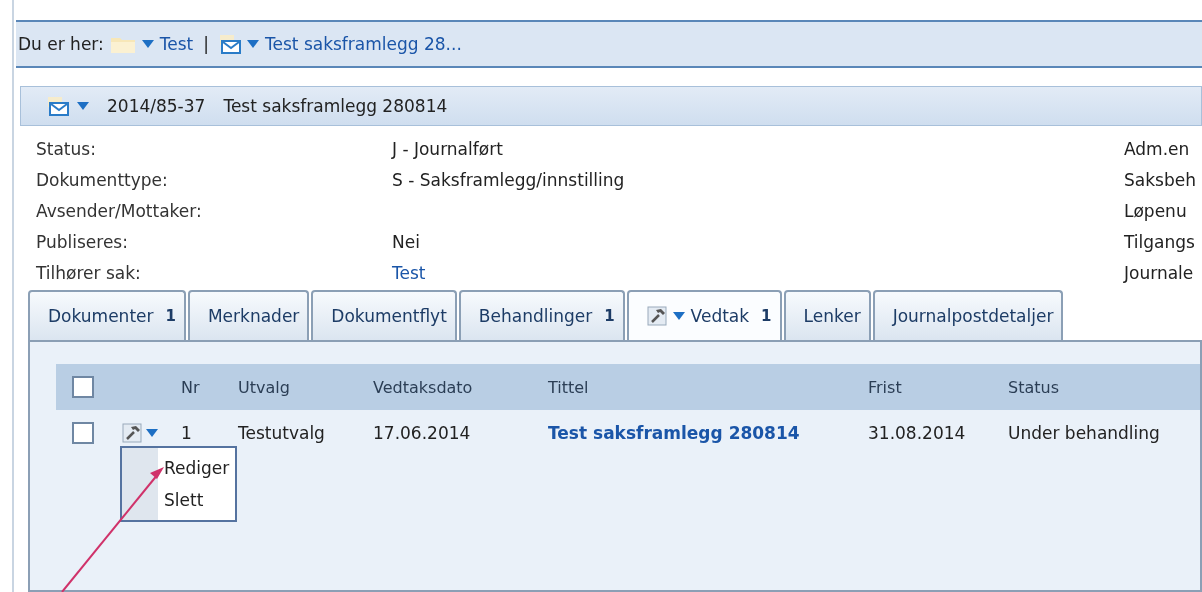 The width and height of the screenshot is (1202, 592). I want to click on field-value: Nei, so click(406, 242).